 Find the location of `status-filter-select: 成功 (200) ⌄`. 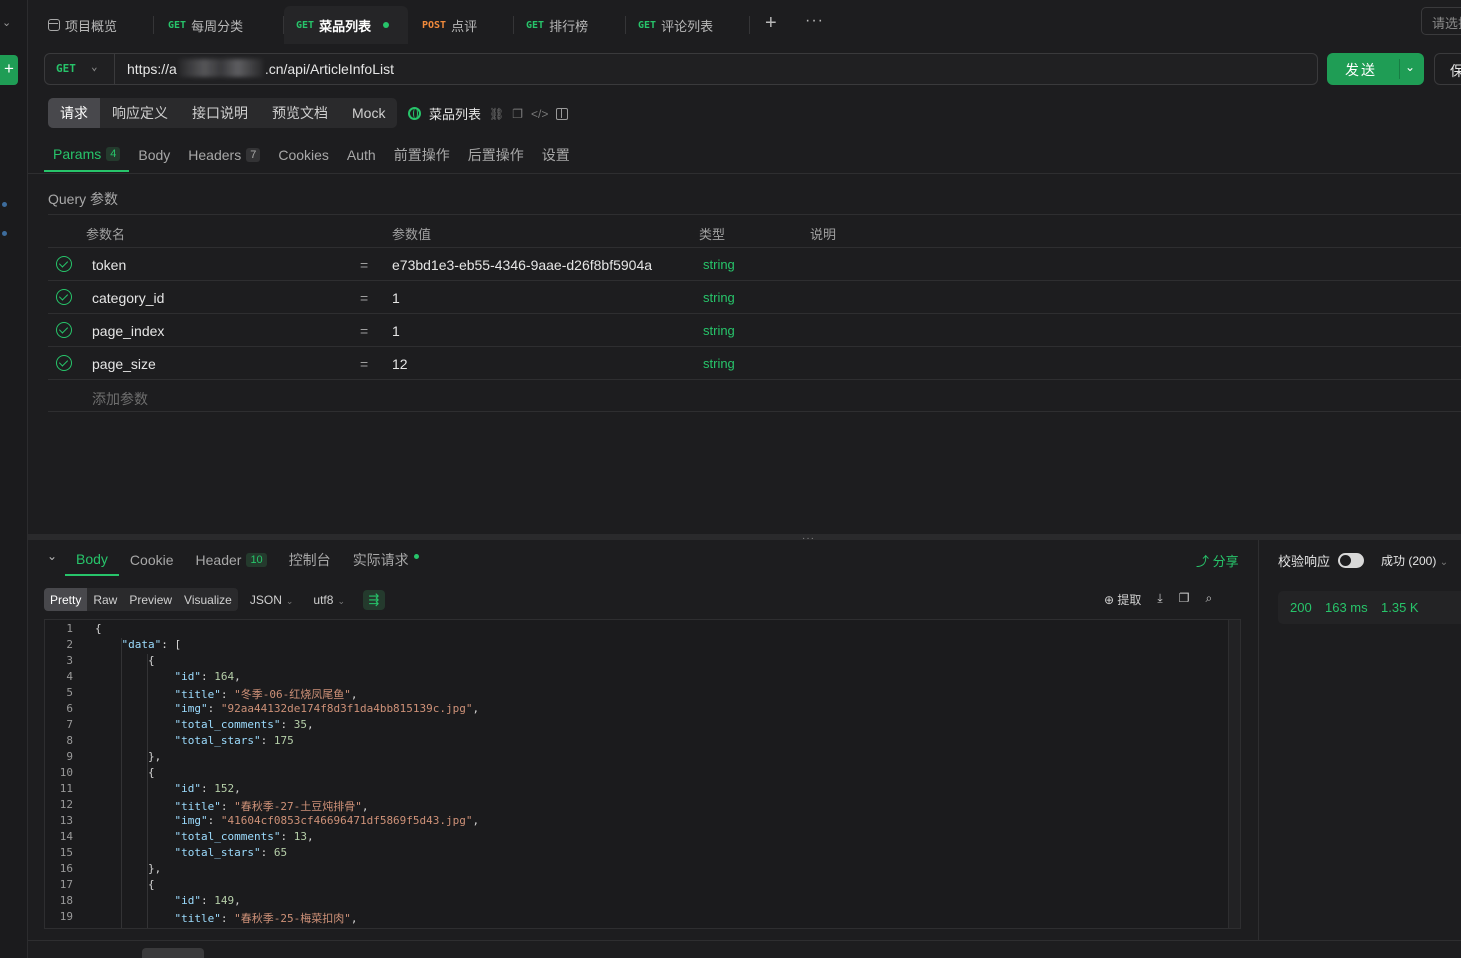

status-filter-select: 成功 (200) ⌄ is located at coordinates (1414, 560).